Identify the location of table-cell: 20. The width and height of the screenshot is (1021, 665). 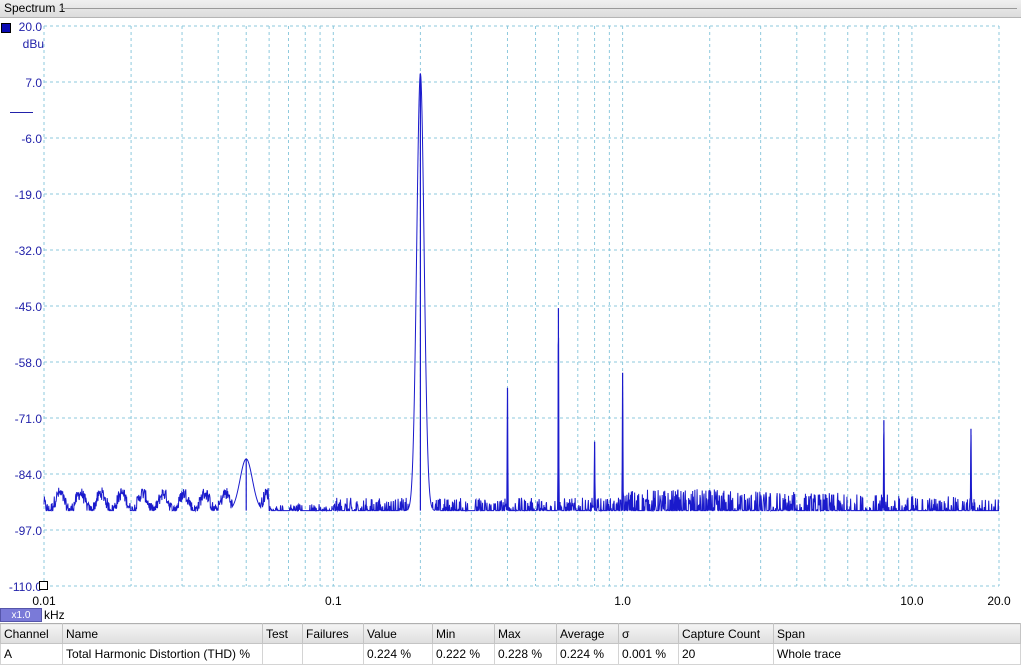
(726, 654).